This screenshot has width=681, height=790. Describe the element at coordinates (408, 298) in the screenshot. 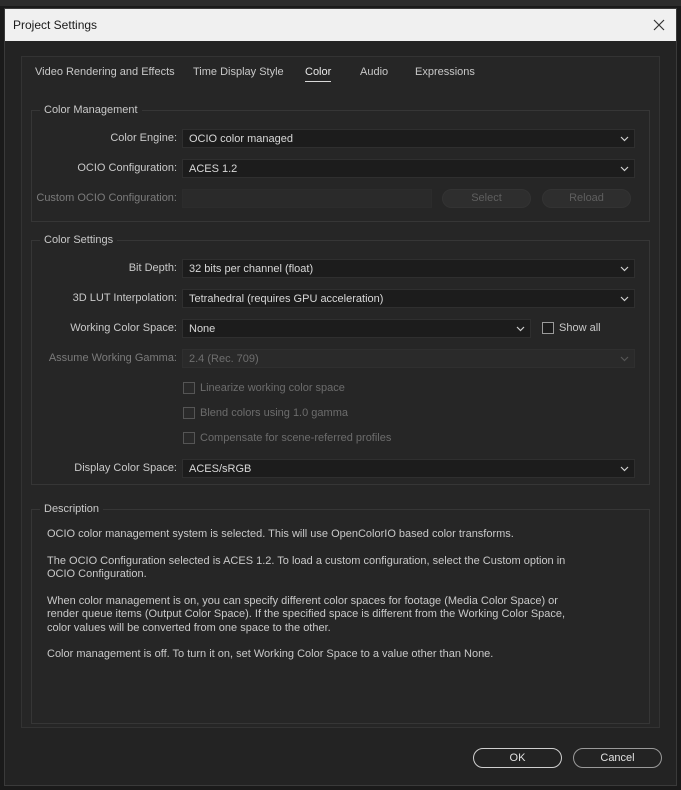

I see `lut-interpolation-select: Tetrahedral (requires GPU acceleration)` at that location.